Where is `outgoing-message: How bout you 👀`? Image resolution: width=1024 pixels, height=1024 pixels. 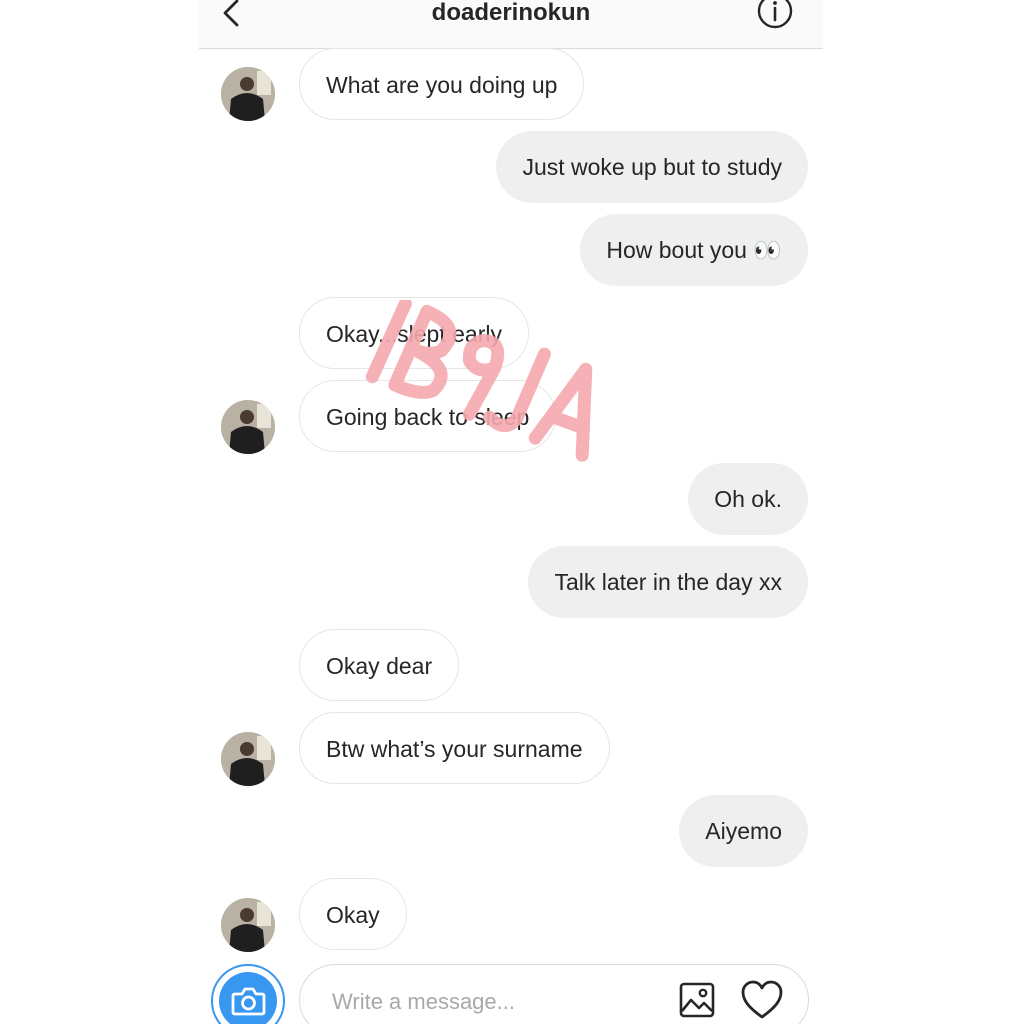 outgoing-message: How bout you 👀 is located at coordinates (694, 250).